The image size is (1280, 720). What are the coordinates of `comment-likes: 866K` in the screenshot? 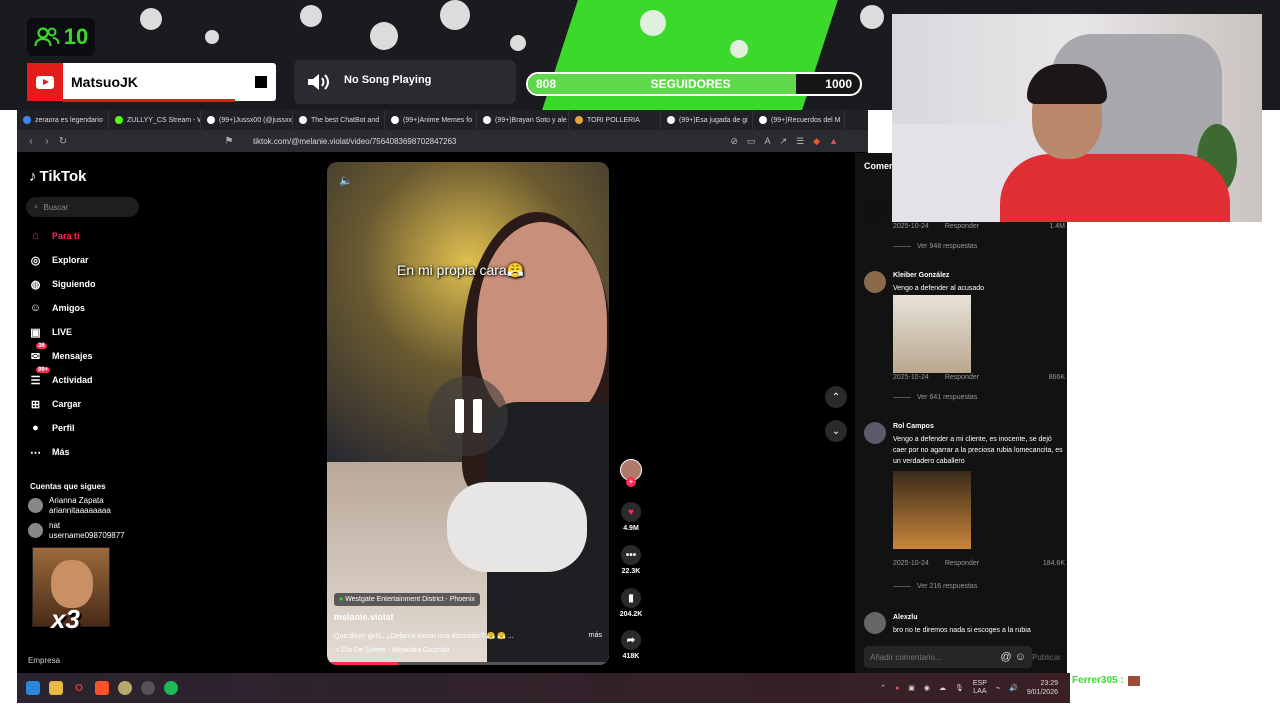 It's located at (1057, 377).